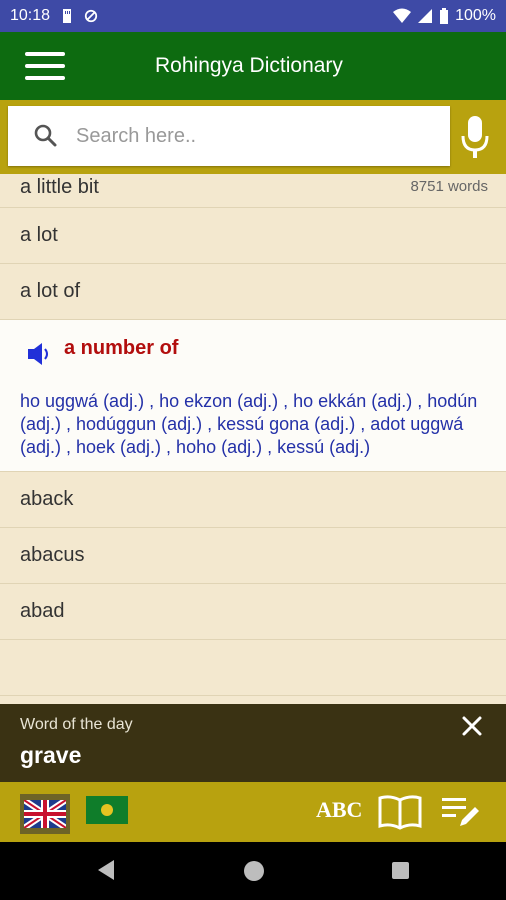 The width and height of the screenshot is (506, 900). Describe the element at coordinates (400, 812) in the screenshot. I see `book-icon` at that location.